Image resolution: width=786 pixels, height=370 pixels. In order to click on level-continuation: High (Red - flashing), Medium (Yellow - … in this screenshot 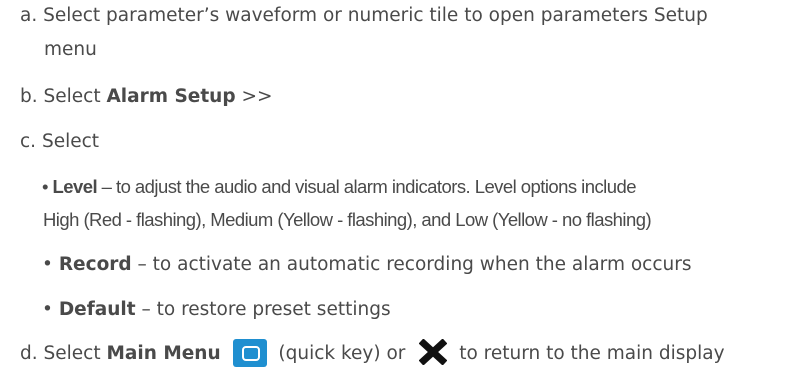, I will do `click(347, 219)`.